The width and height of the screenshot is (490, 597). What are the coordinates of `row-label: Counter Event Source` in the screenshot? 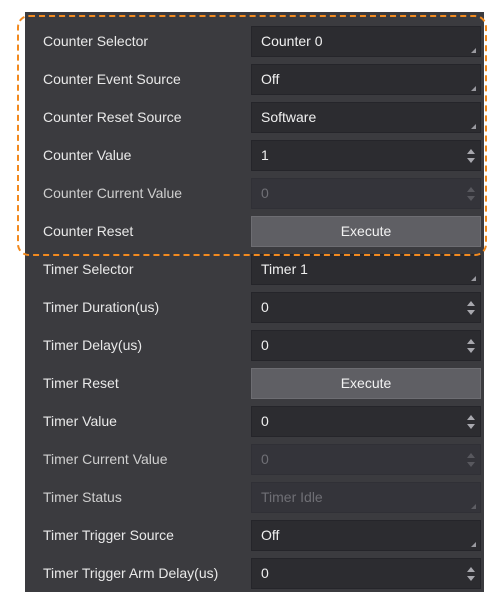 It's located at (112, 79).